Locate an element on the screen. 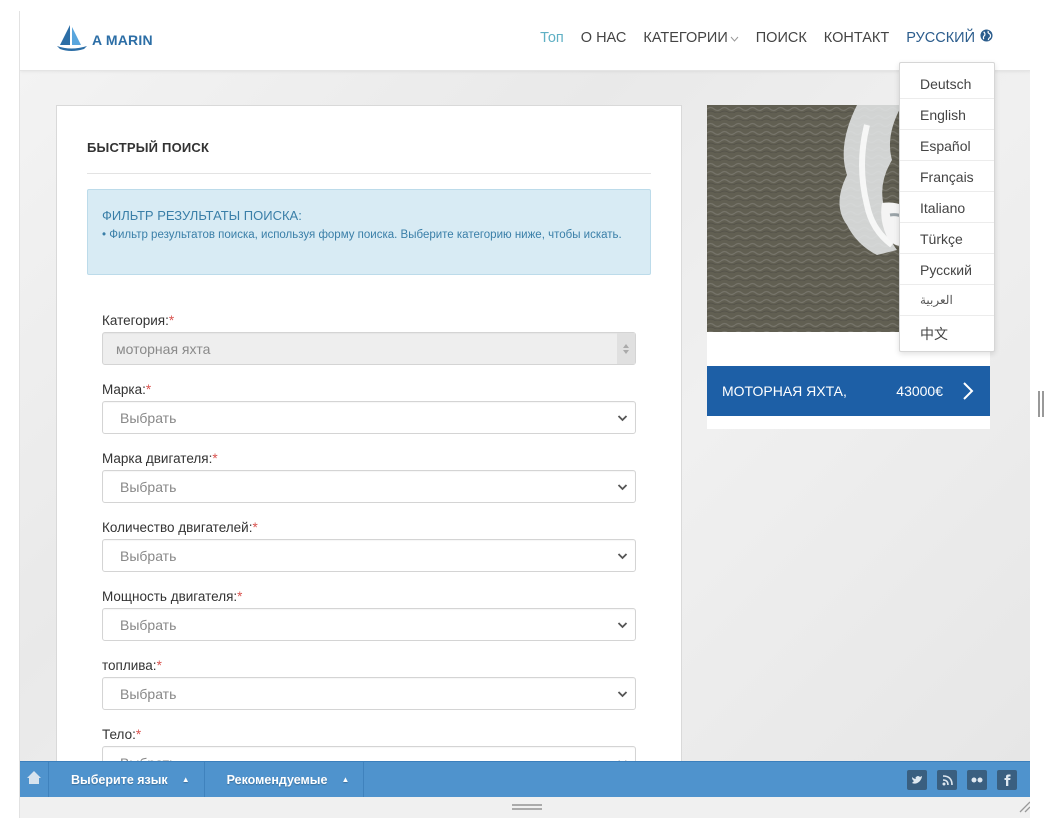  lang-option-russian: Русский is located at coordinates (947, 269).